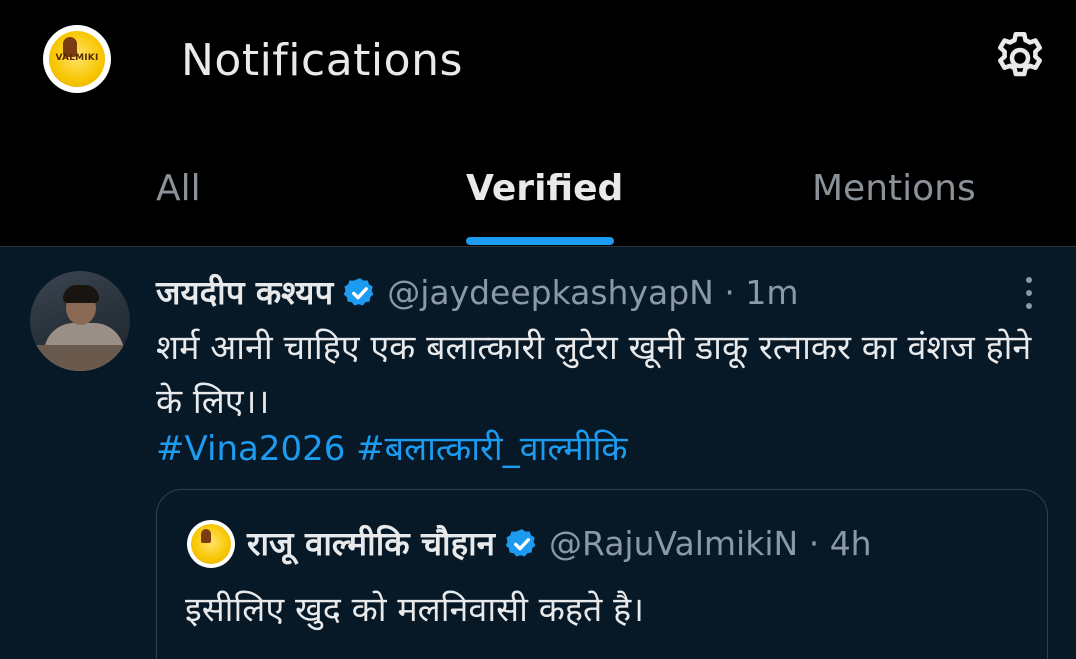 The height and width of the screenshot is (659, 1076). Describe the element at coordinates (550, 292) in the screenshot. I see `author-handle: @jaydeepkashyapN` at that location.